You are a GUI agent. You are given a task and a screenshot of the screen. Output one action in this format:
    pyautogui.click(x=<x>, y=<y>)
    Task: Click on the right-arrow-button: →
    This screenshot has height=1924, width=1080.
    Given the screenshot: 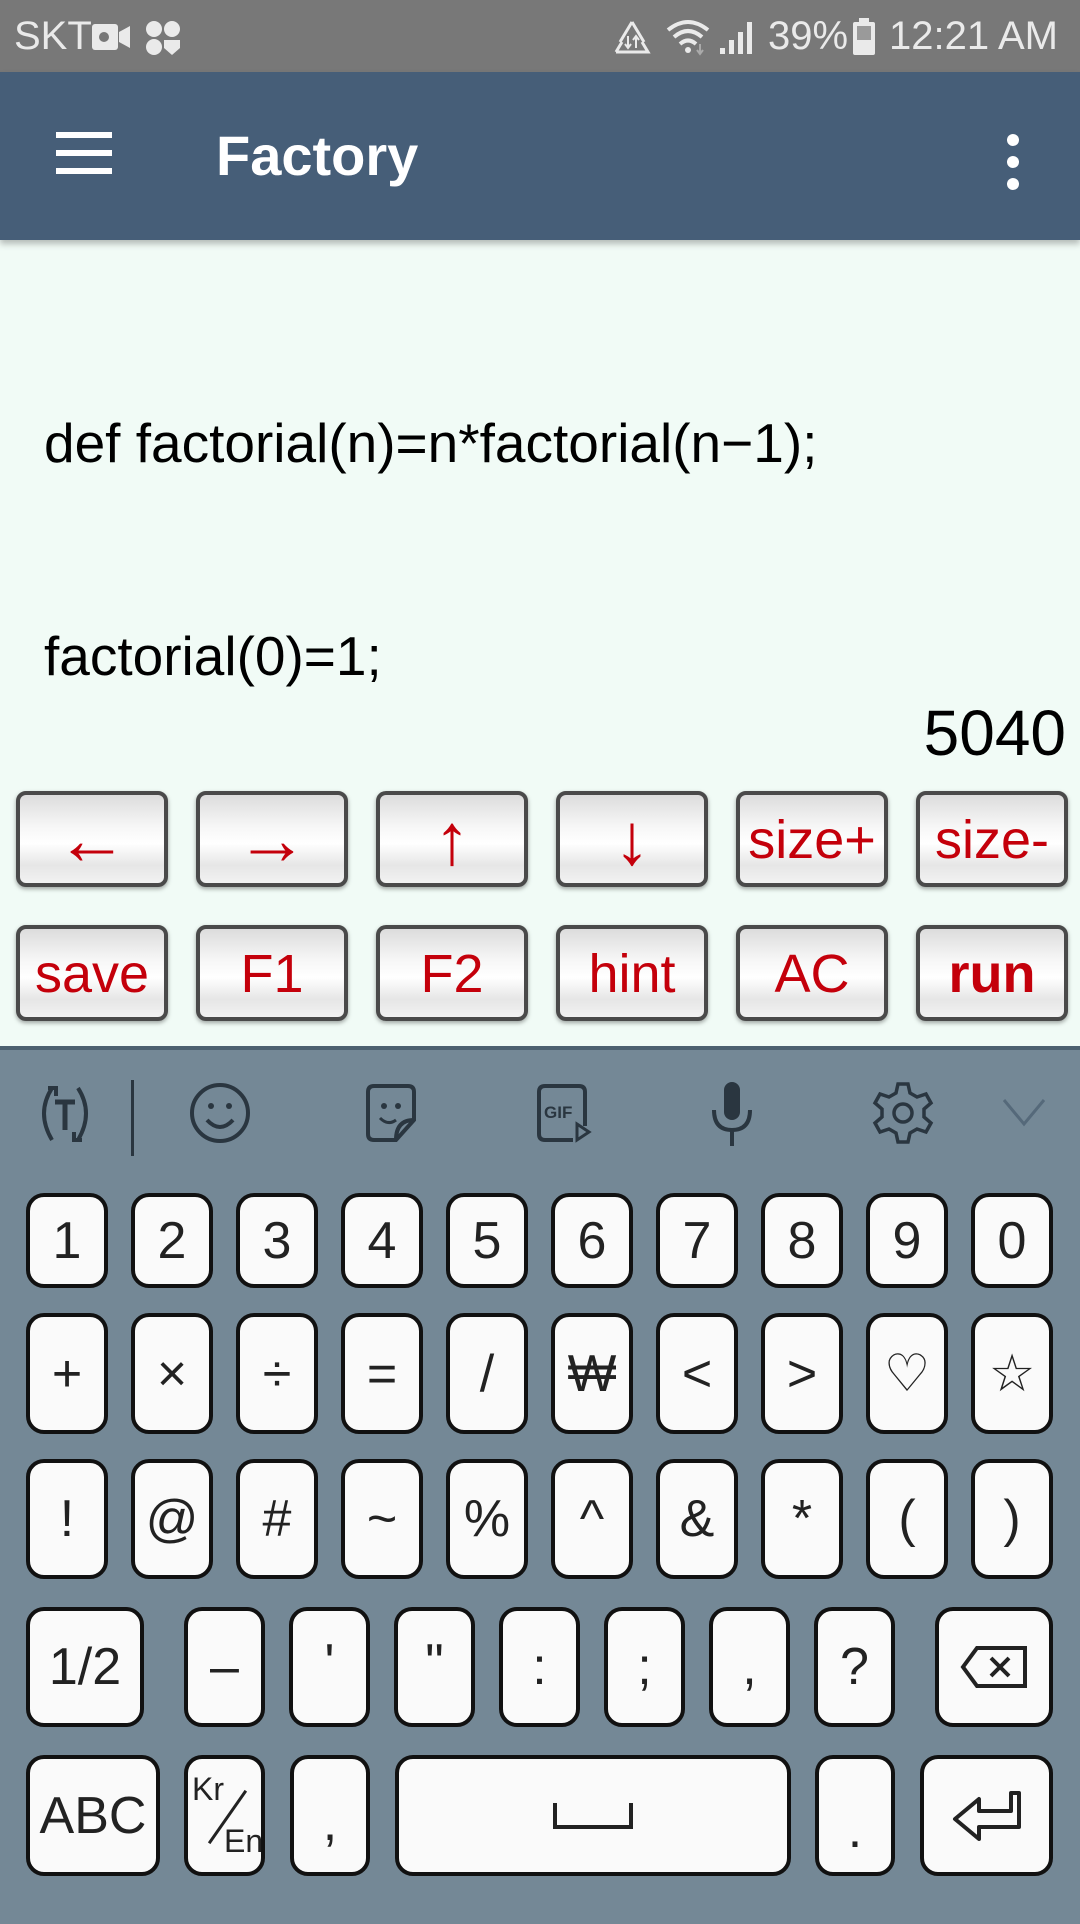 What is the action you would take?
    pyautogui.click(x=272, y=839)
    